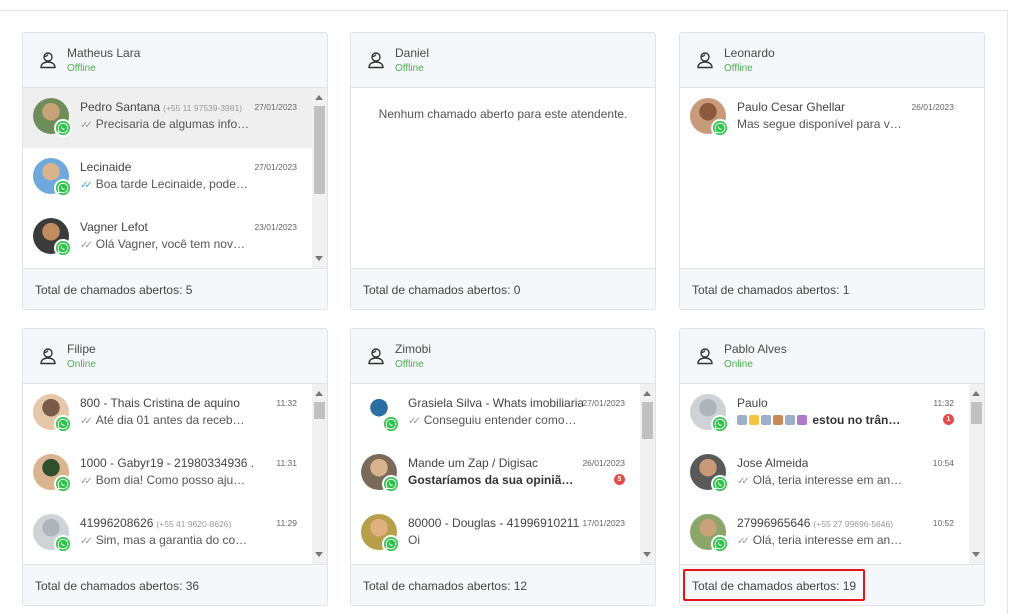  Describe the element at coordinates (738, 364) in the screenshot. I see `agent-status: Online` at that location.